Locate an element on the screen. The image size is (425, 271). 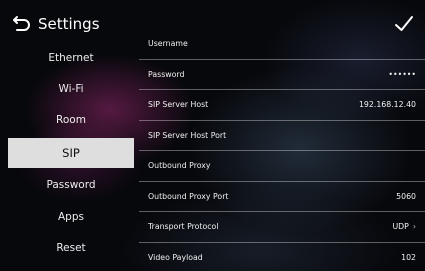
sidebar-item-label: Reset is located at coordinates (71, 248).